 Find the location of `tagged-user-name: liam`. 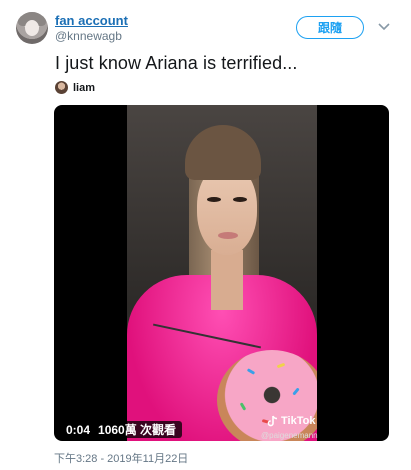

tagged-user-name: liam is located at coordinates (84, 87).